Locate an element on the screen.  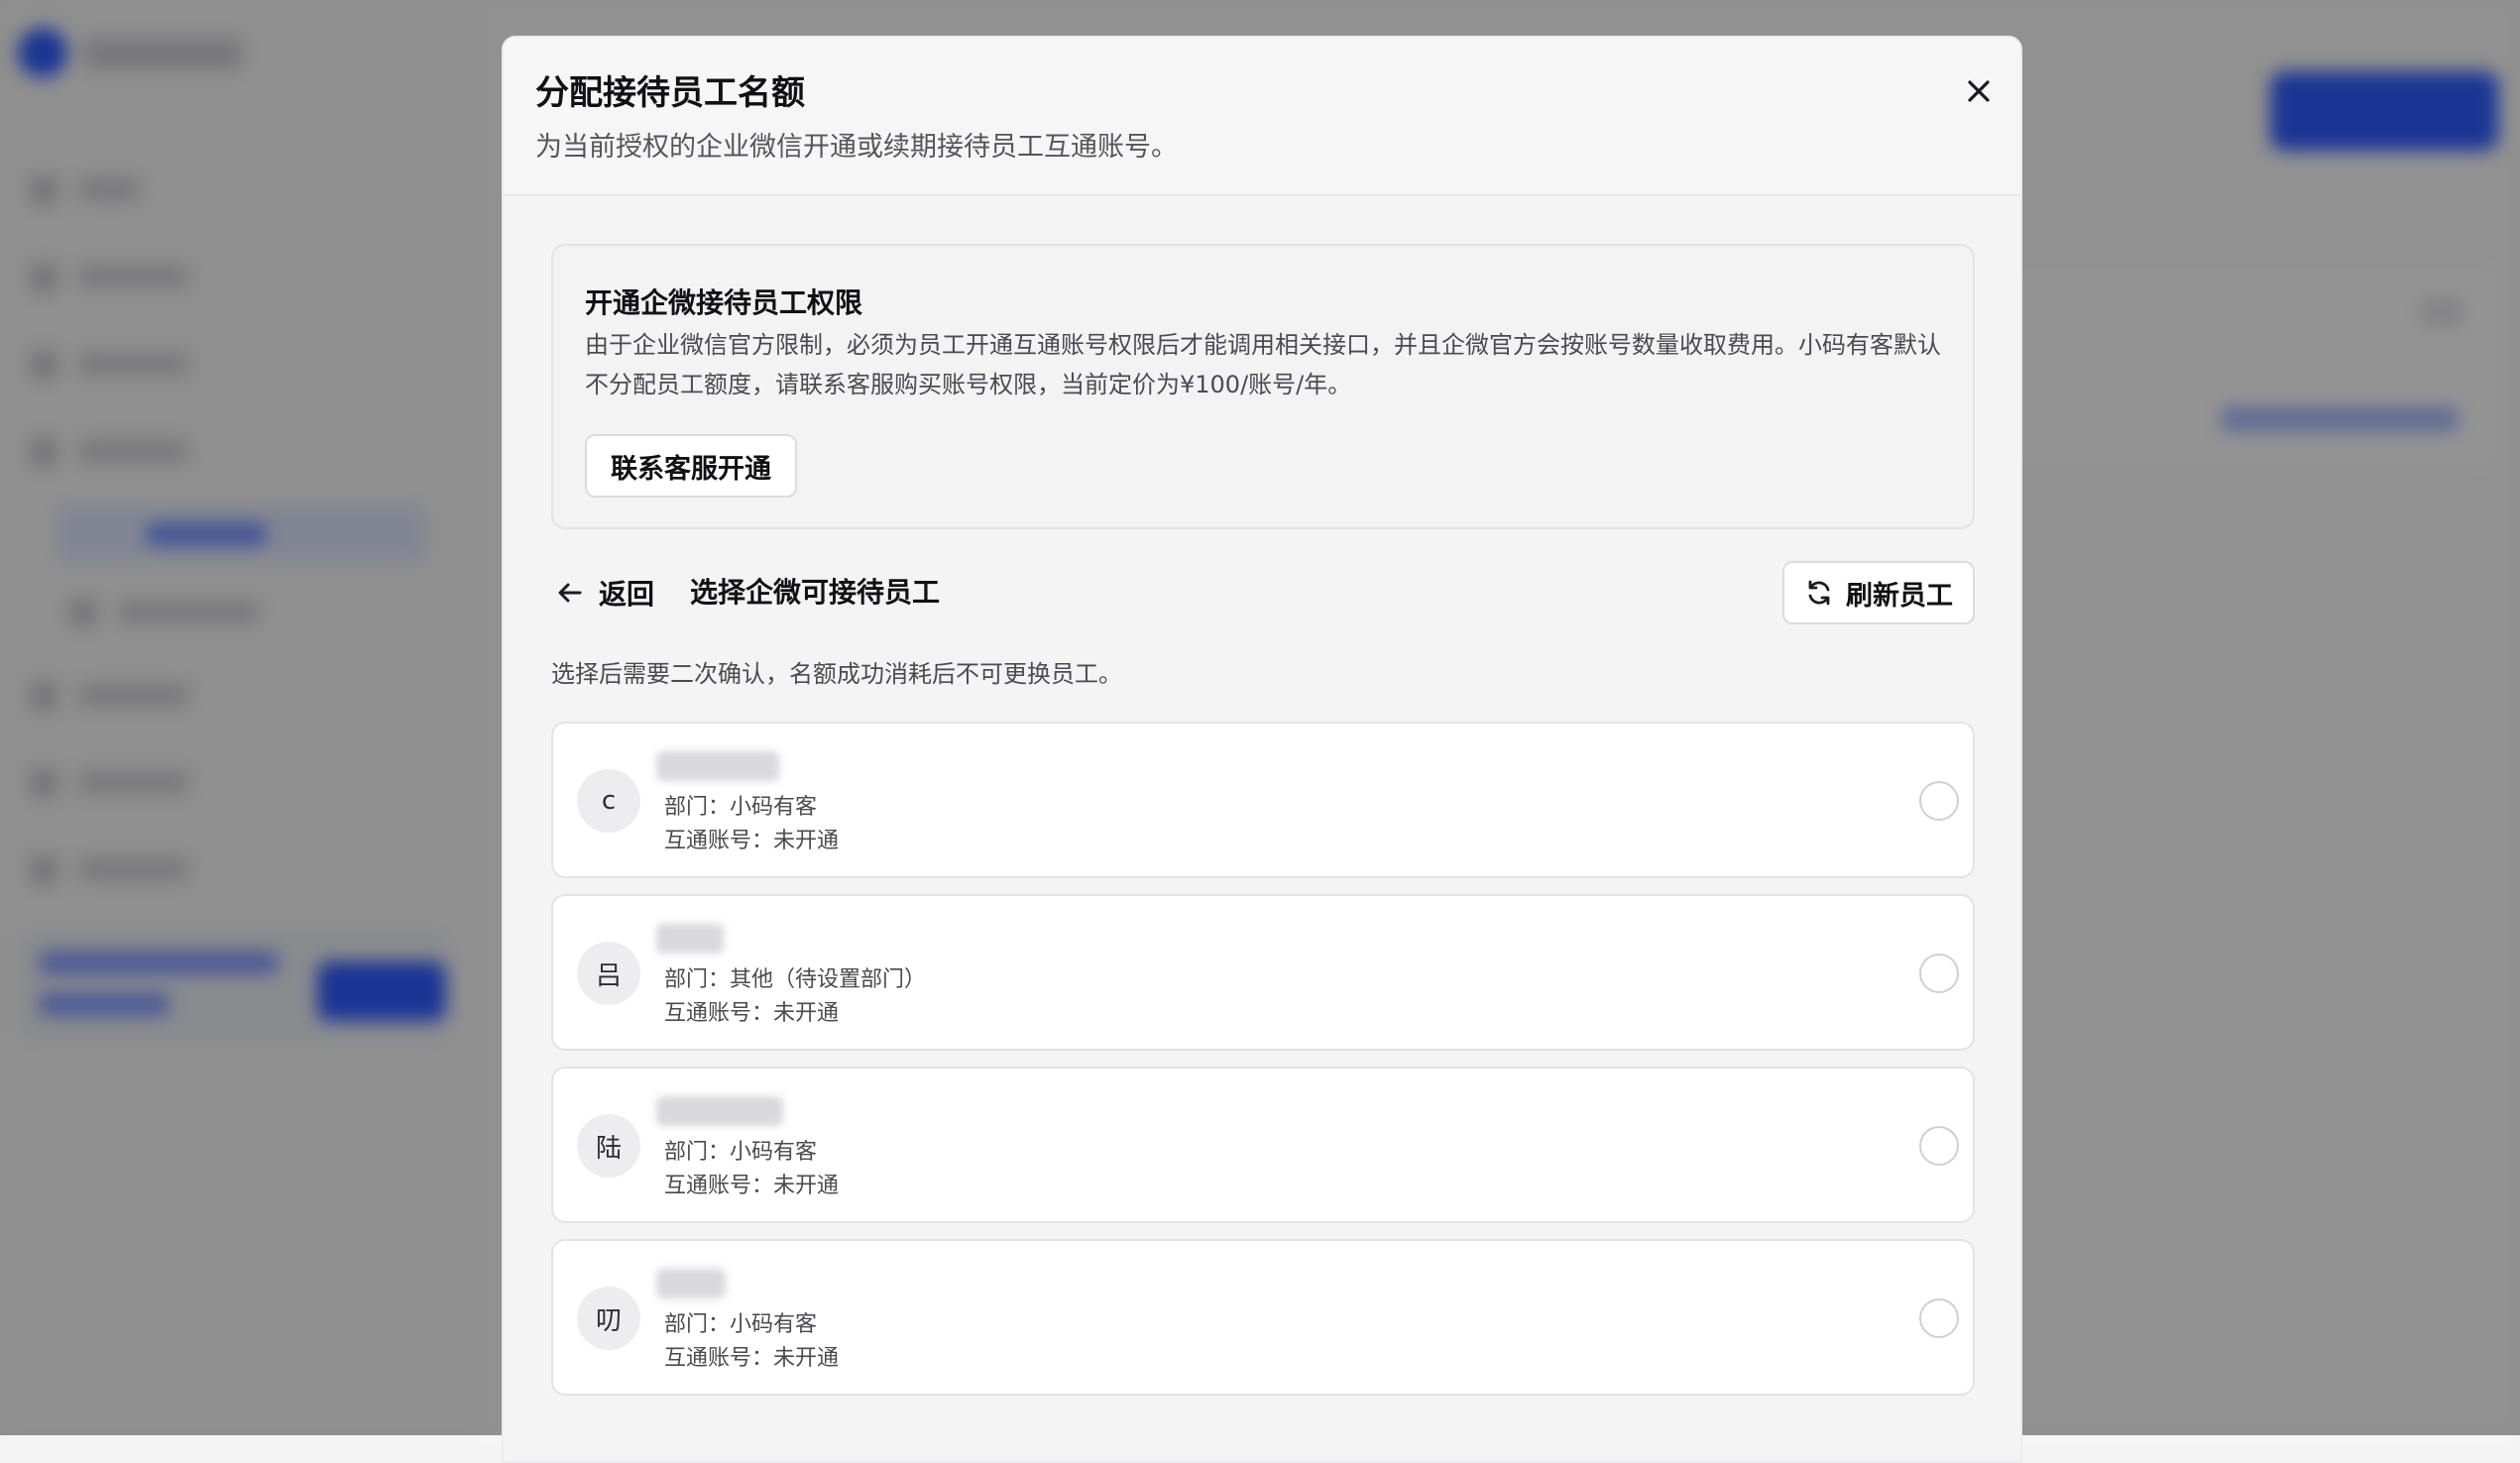
close-icon is located at coordinates (1979, 91).